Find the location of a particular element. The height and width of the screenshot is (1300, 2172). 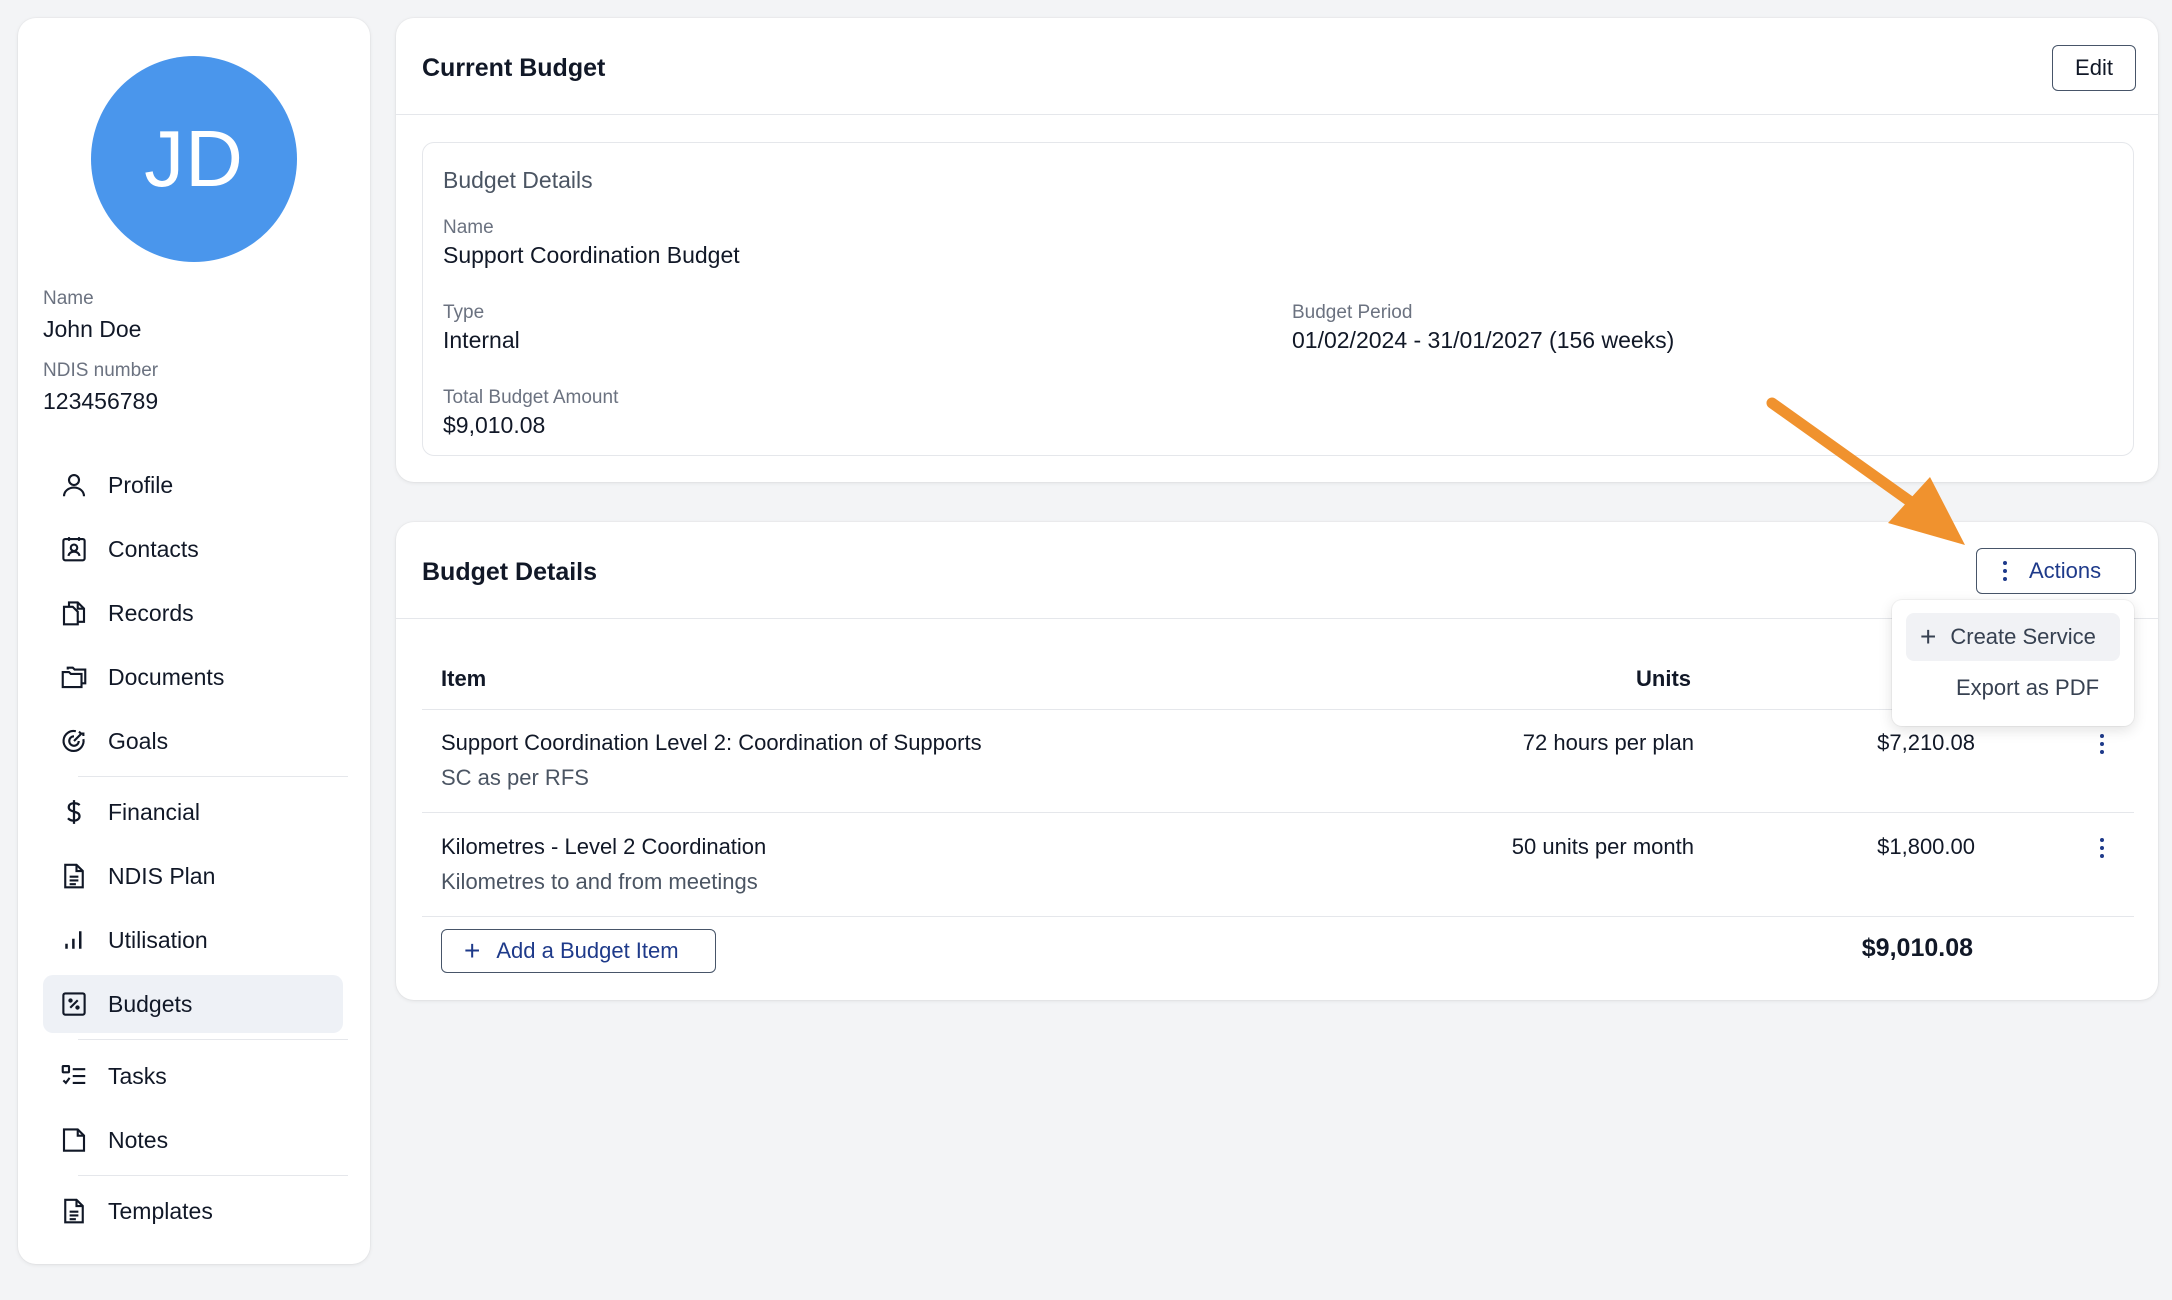

sidebar-item-label: Documents is located at coordinates (166, 676).